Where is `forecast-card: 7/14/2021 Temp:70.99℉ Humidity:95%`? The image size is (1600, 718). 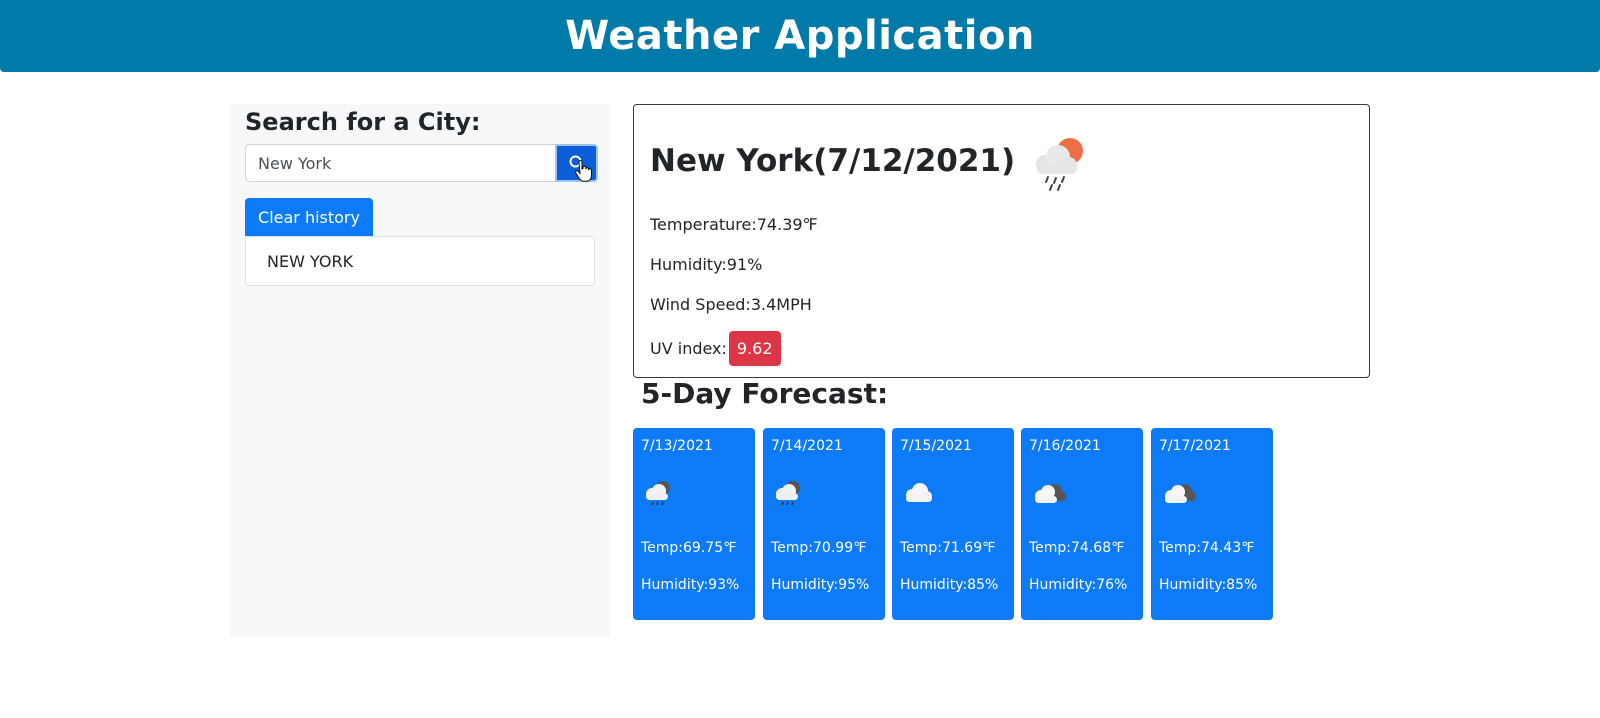
forecast-card: 7/14/2021 Temp:70.99℉ Humidity:95% is located at coordinates (824, 524).